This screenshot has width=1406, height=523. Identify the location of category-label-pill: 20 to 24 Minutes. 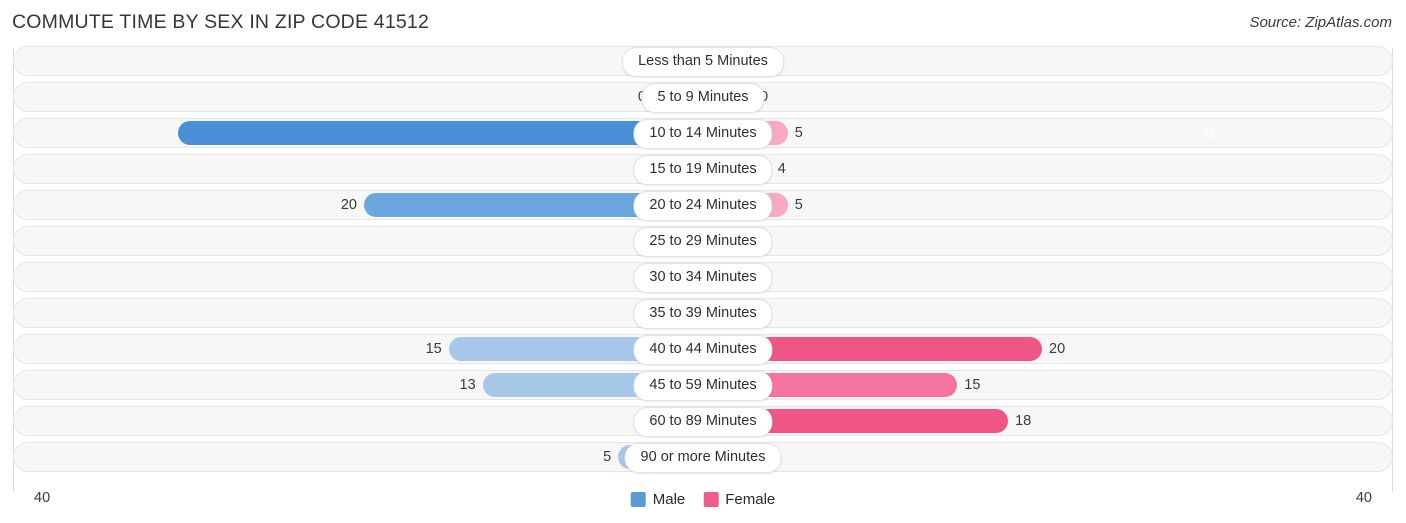
(703, 206).